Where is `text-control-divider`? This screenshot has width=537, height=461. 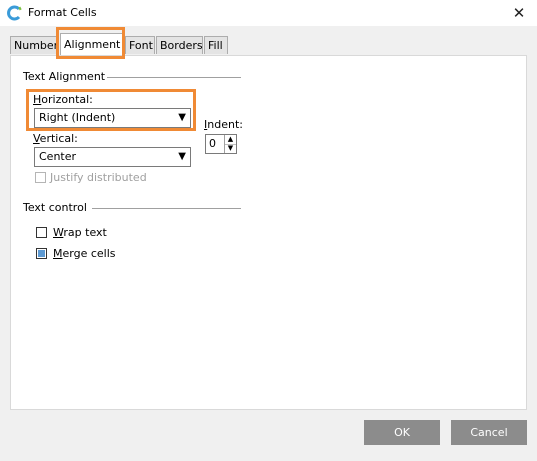
text-control-divider is located at coordinates (166, 208).